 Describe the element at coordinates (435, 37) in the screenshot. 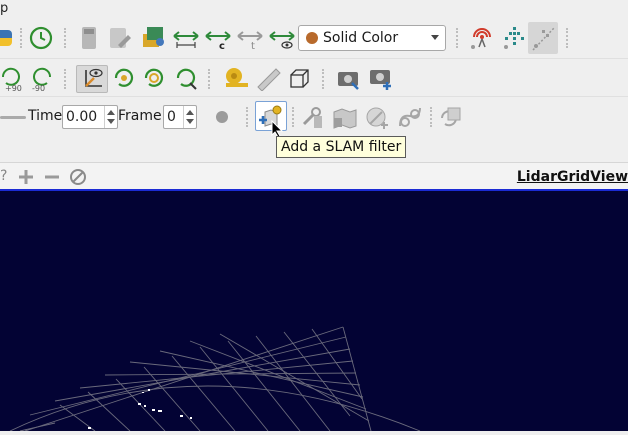

I see `chevron-down-icon` at that location.